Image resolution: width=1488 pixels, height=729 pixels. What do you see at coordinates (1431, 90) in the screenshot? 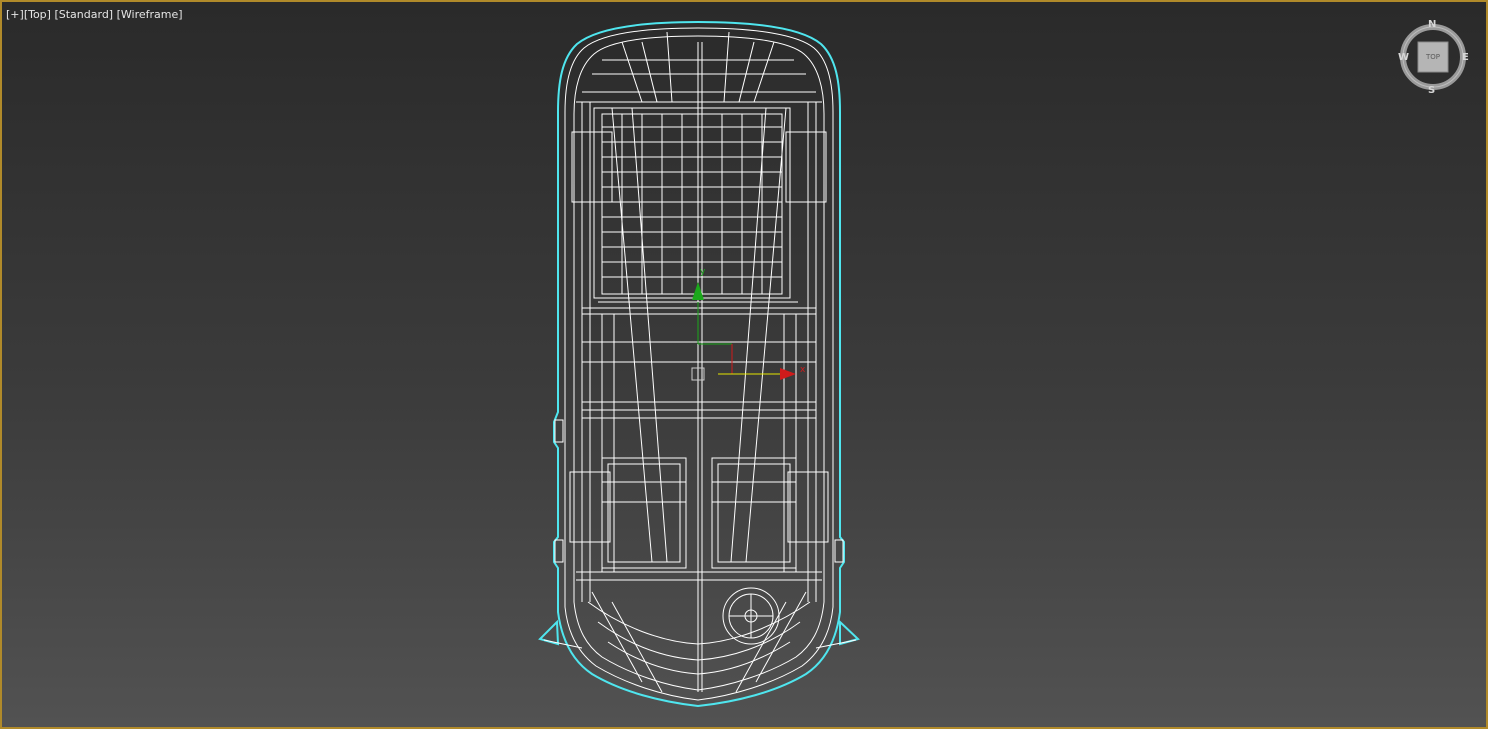
I see `compass-south-label: S` at bounding box center [1431, 90].